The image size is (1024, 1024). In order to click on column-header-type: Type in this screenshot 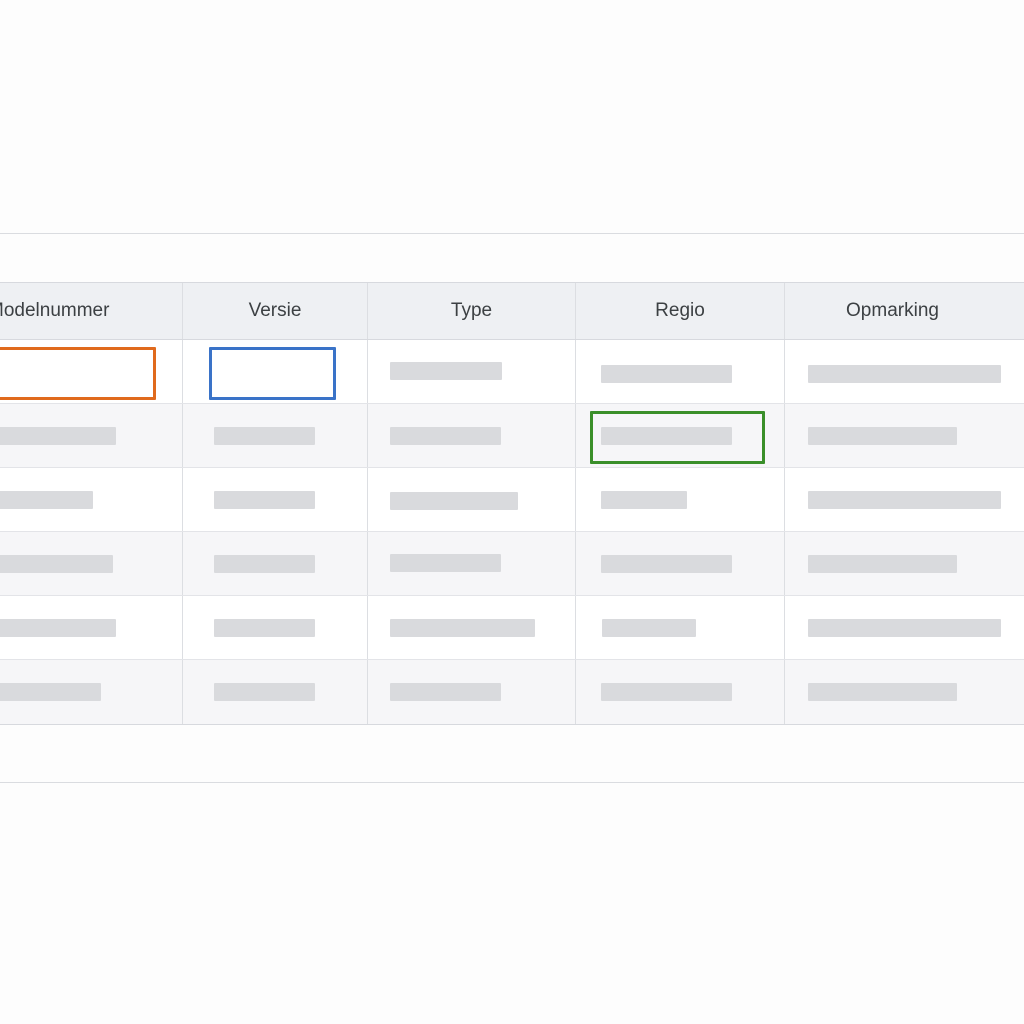, I will do `click(472, 311)`.